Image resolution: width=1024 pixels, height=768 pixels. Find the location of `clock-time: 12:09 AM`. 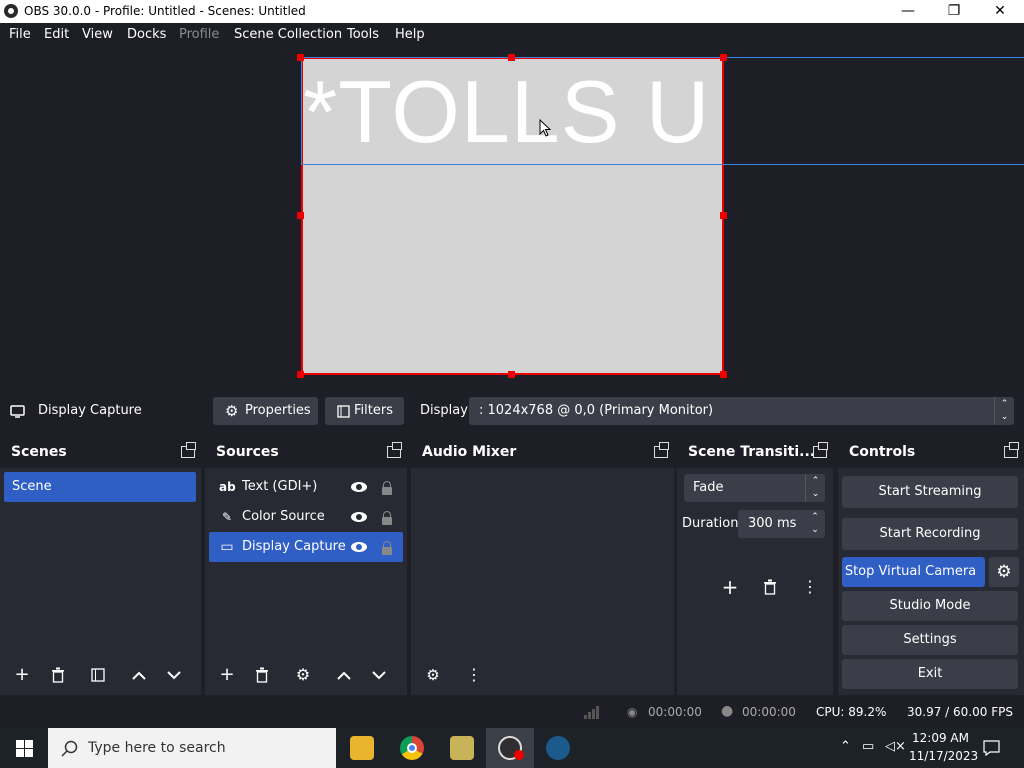

clock-time: 12:09 AM is located at coordinates (940, 738).